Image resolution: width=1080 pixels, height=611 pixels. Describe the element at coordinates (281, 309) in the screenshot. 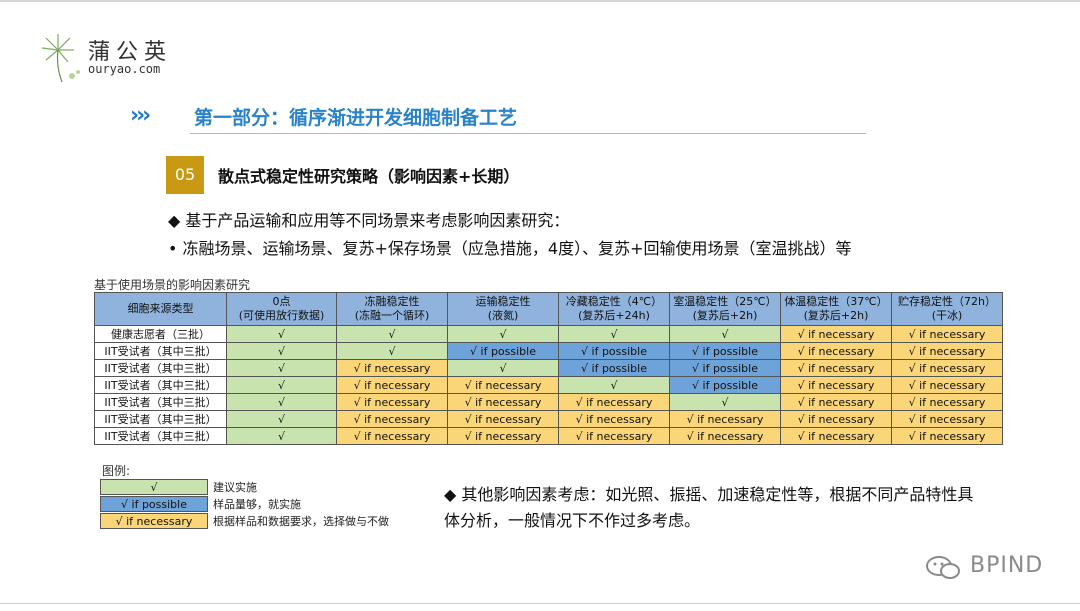

I see `header-cell: 0点 (可使用放行数据)` at that location.